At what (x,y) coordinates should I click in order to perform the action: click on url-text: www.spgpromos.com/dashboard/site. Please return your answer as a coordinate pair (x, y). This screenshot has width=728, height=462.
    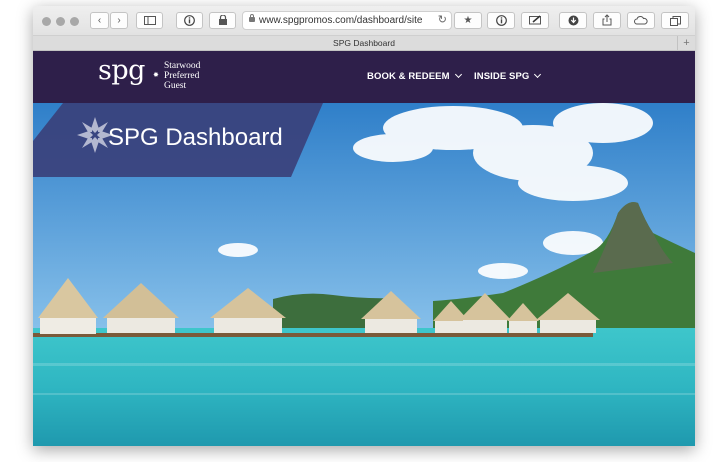
    Looking at the image, I should click on (341, 20).